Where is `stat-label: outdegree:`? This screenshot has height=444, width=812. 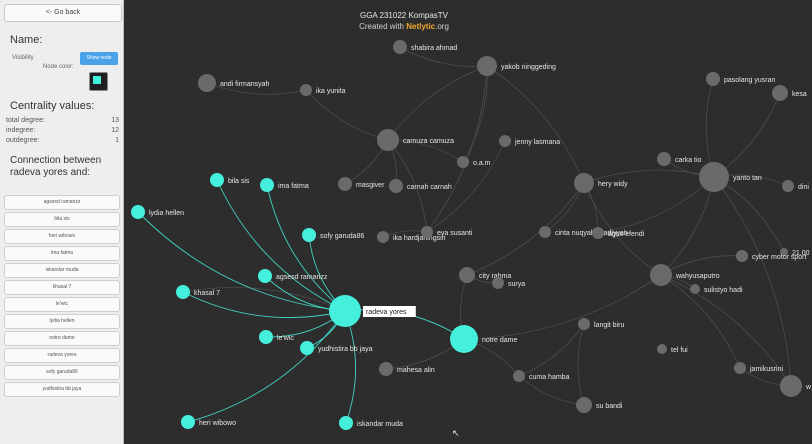
stat-label: outdegree: is located at coordinates (23, 140).